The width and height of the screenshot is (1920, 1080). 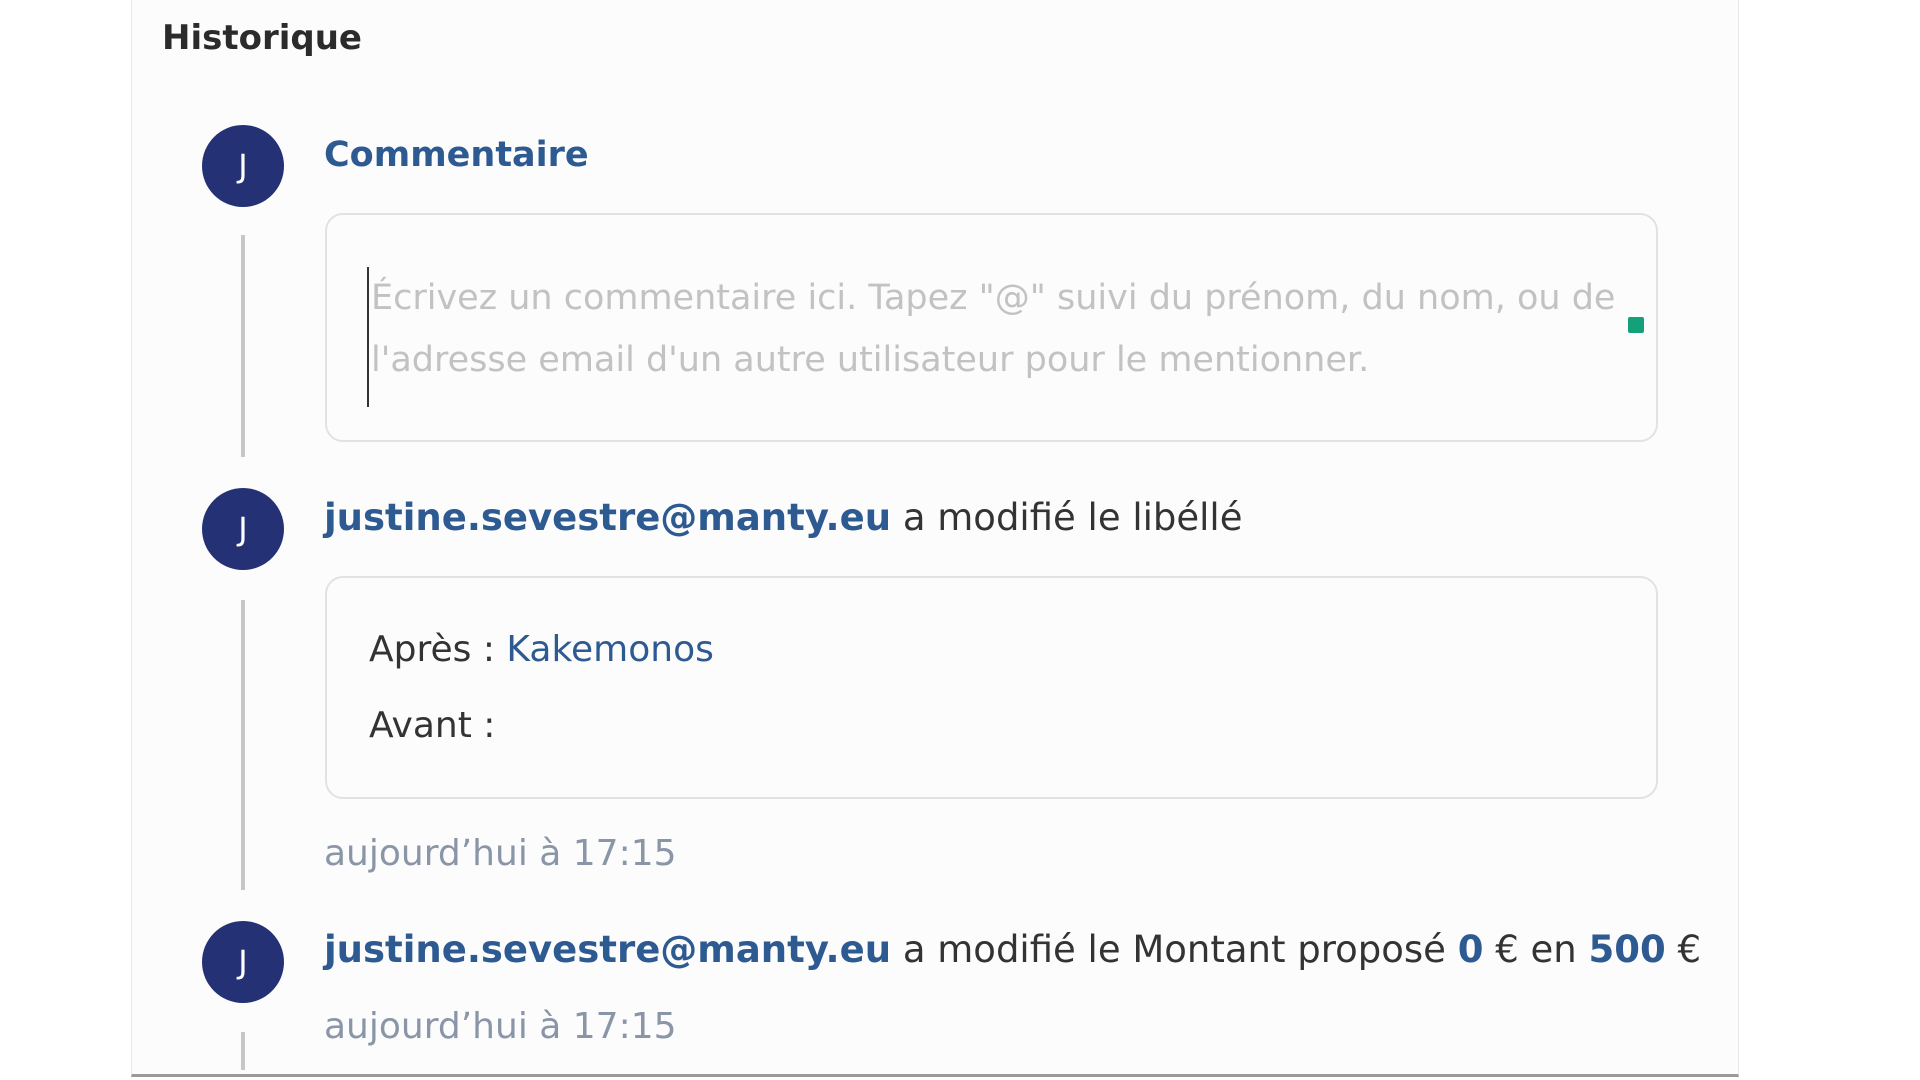 What do you see at coordinates (1683, 949) in the screenshot?
I see `currency-text: €` at bounding box center [1683, 949].